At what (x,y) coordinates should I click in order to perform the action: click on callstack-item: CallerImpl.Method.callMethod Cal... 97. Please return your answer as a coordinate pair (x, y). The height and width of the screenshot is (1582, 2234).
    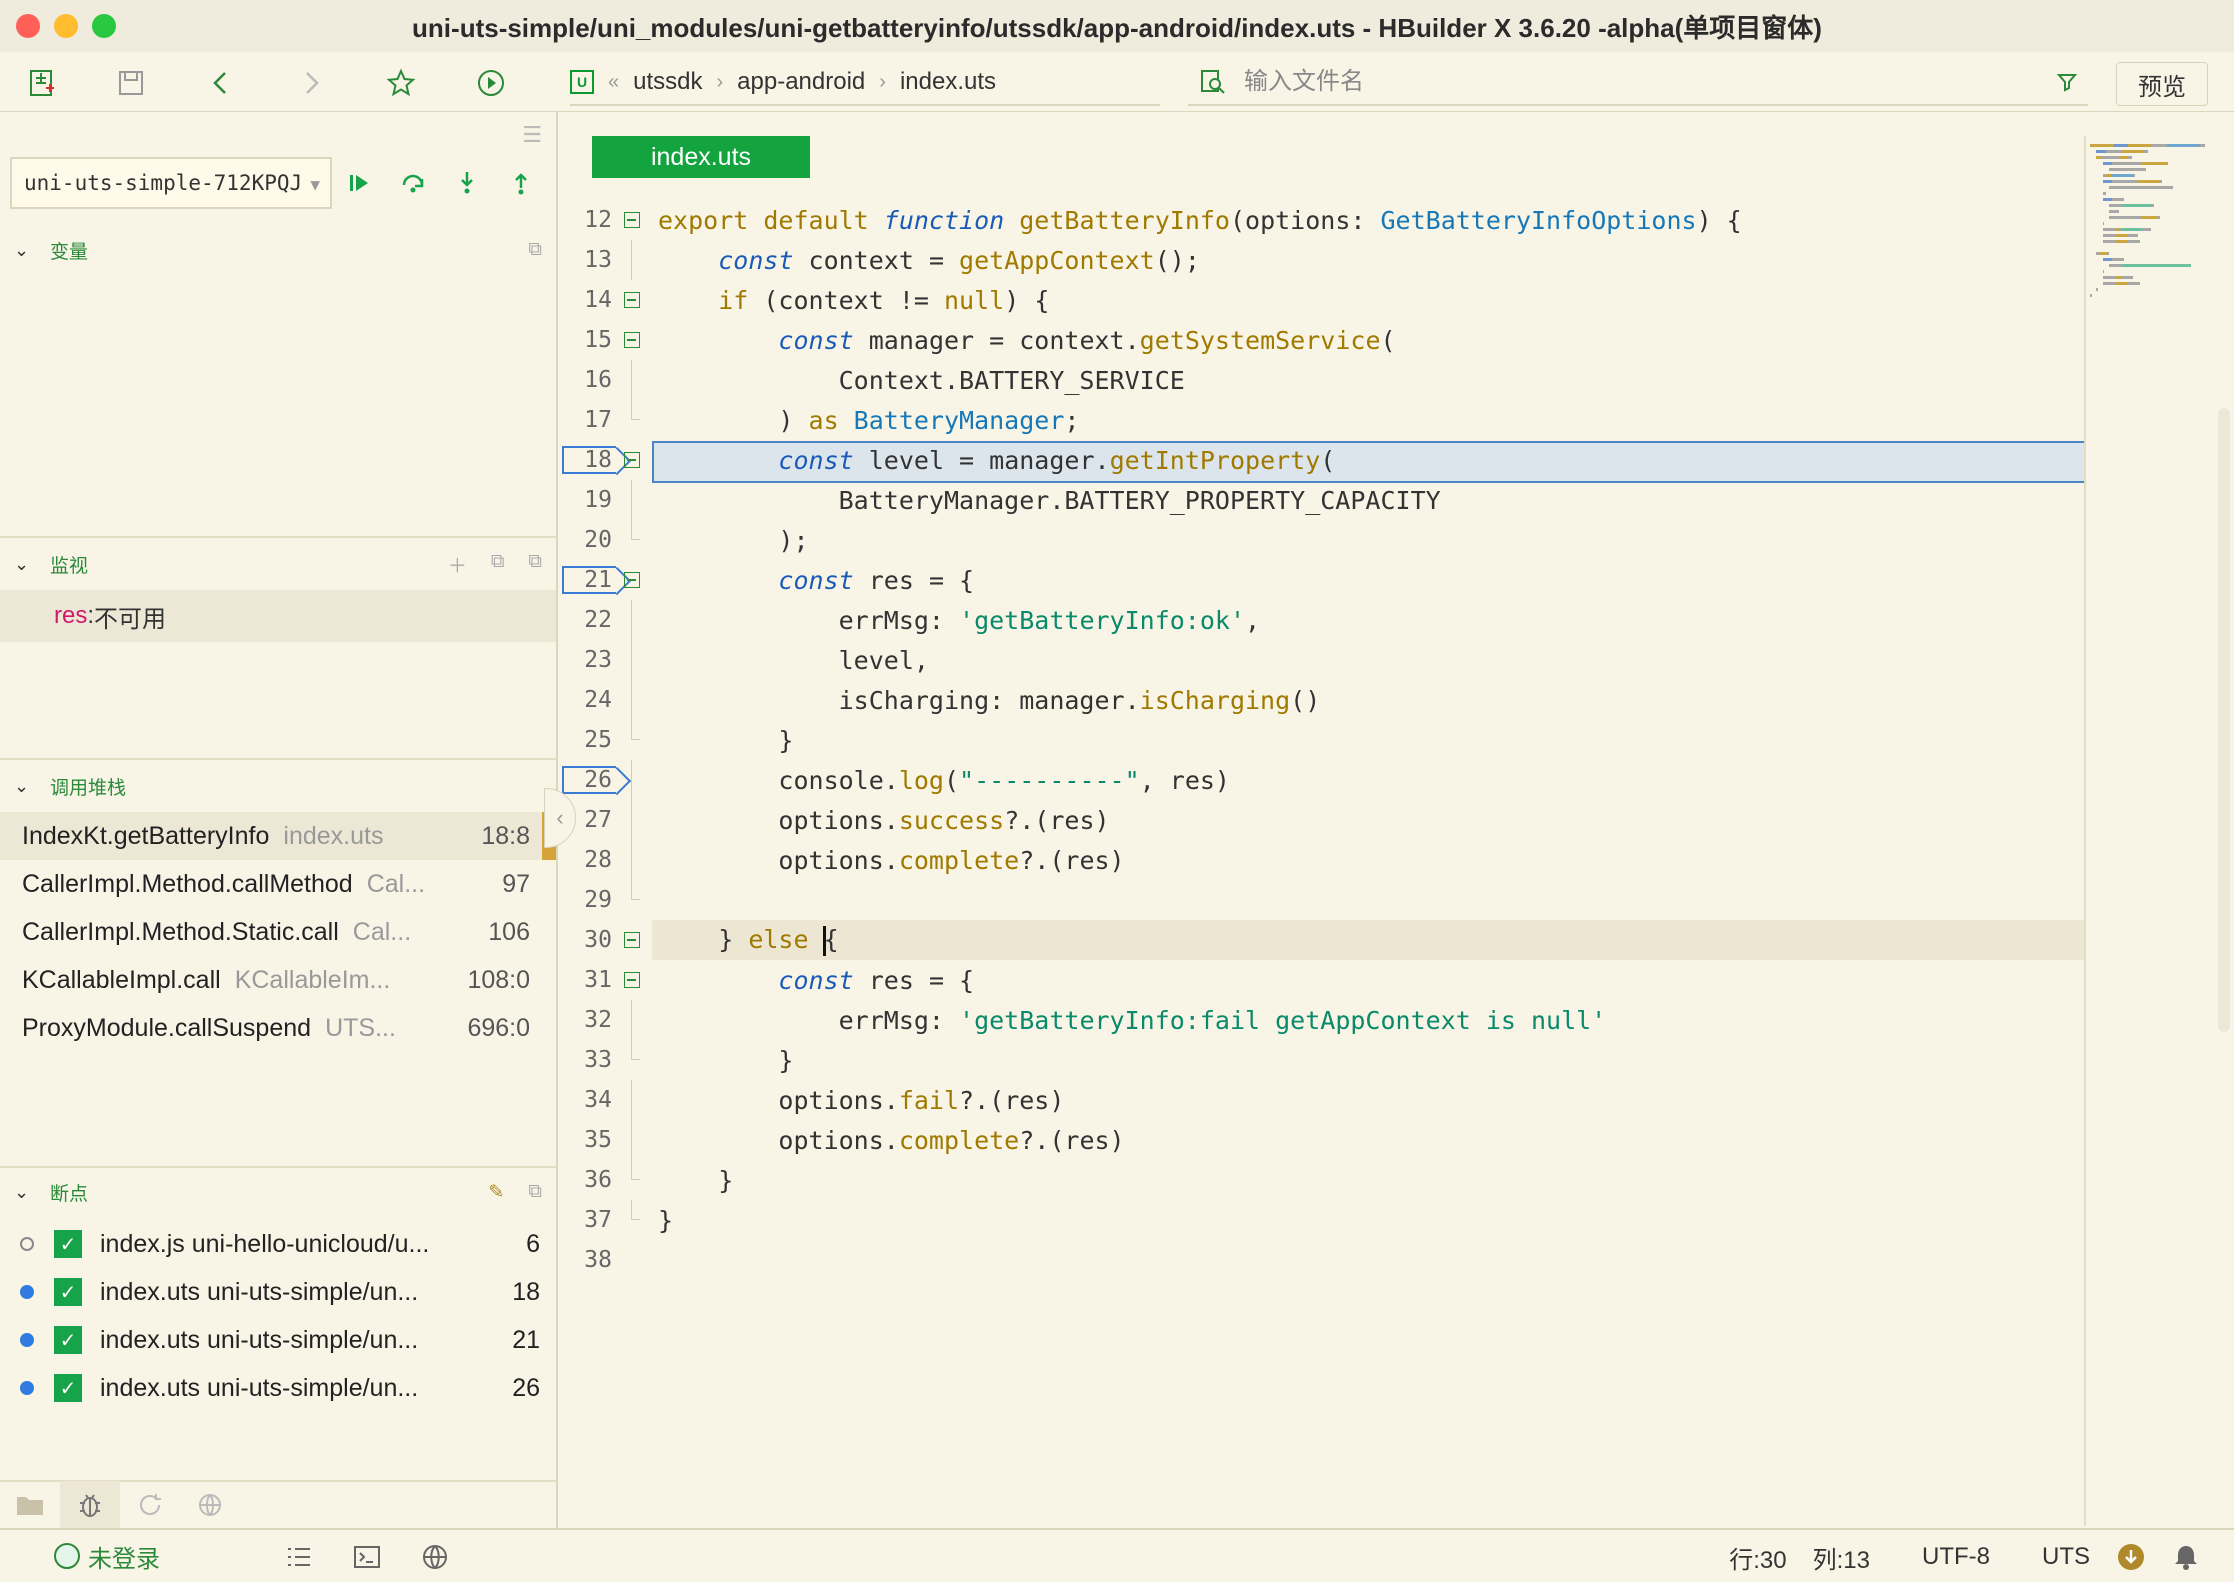
    Looking at the image, I should click on (278, 884).